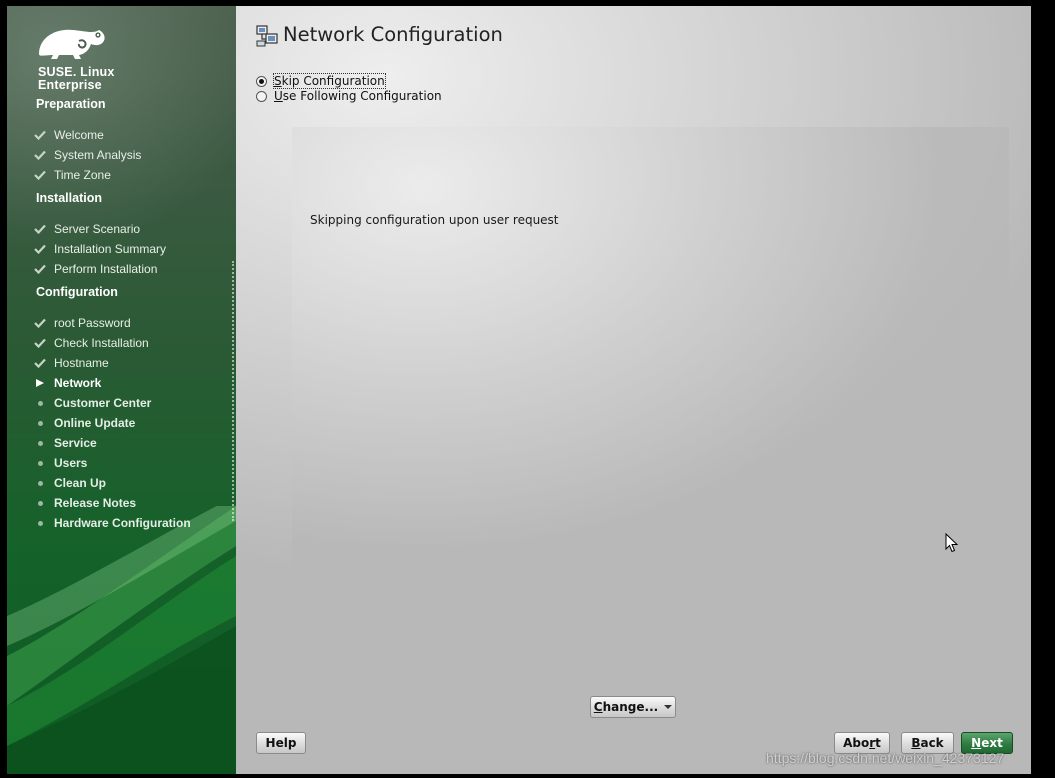 The height and width of the screenshot is (778, 1055). I want to click on step-installation-summary: Installation Summary, so click(100, 249).